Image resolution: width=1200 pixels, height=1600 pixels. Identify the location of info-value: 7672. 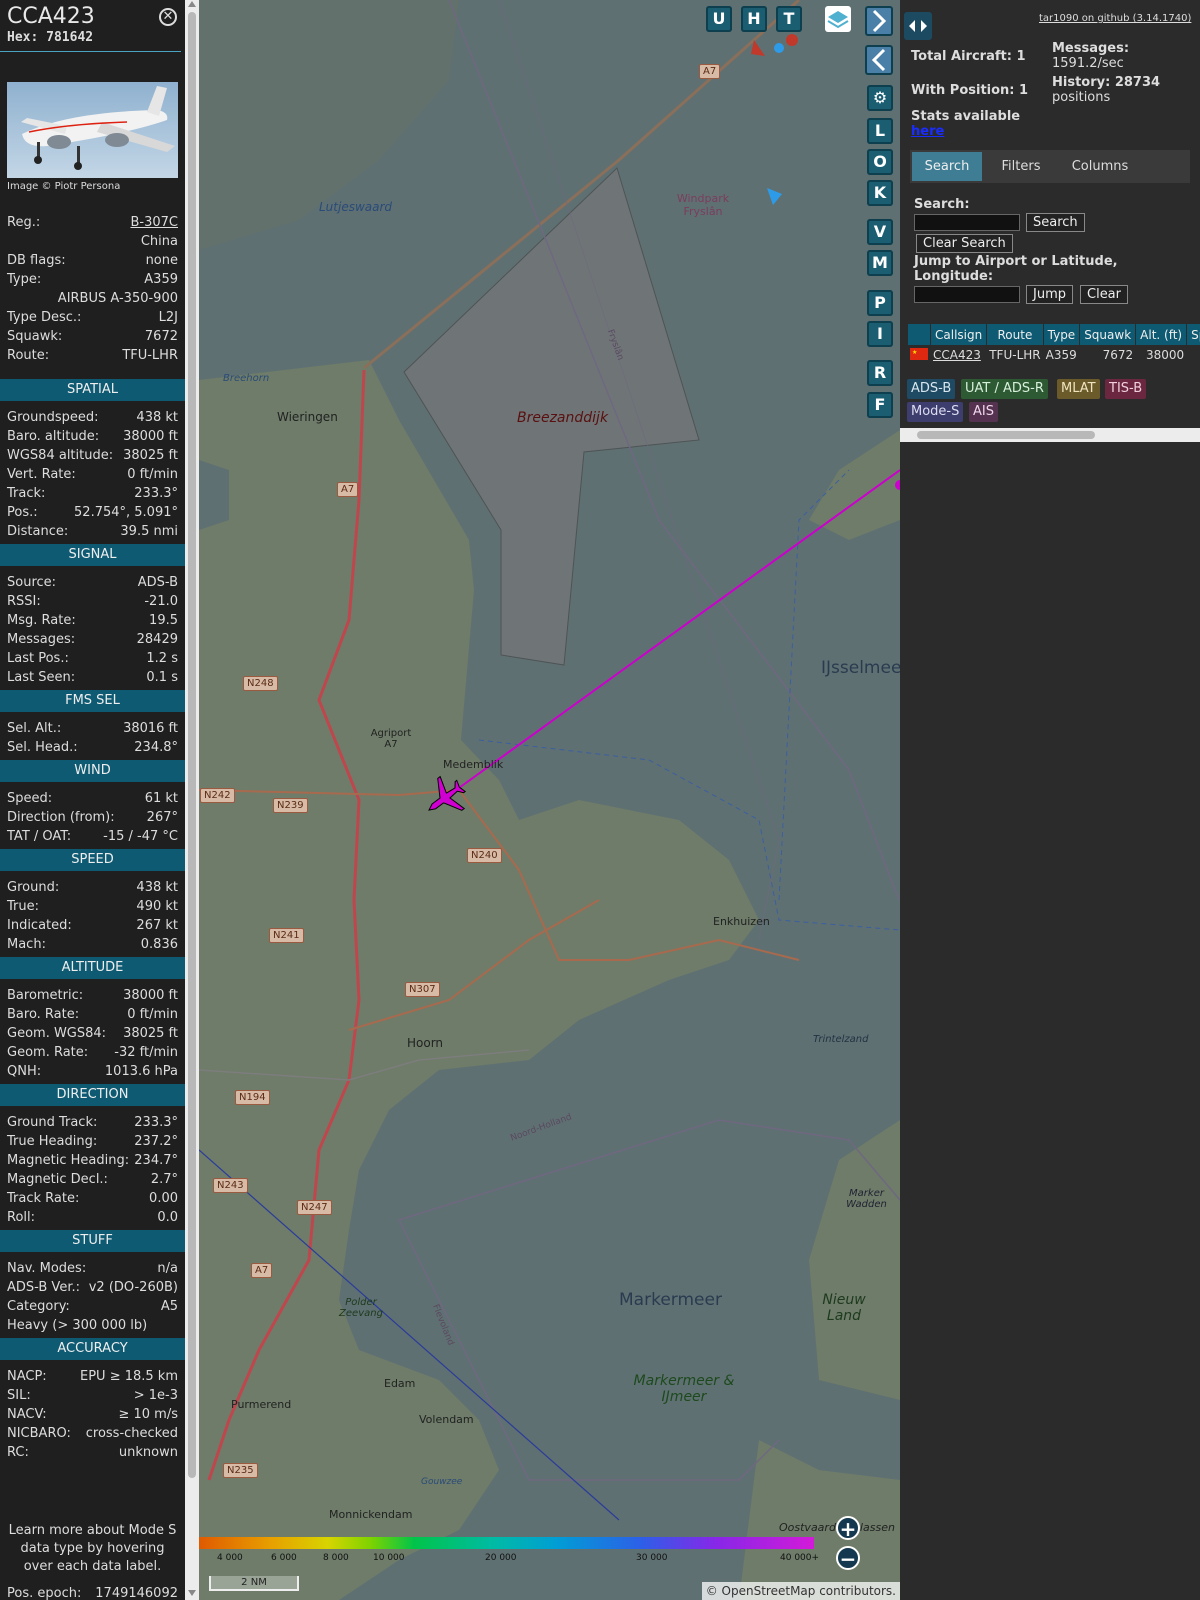
(161, 336).